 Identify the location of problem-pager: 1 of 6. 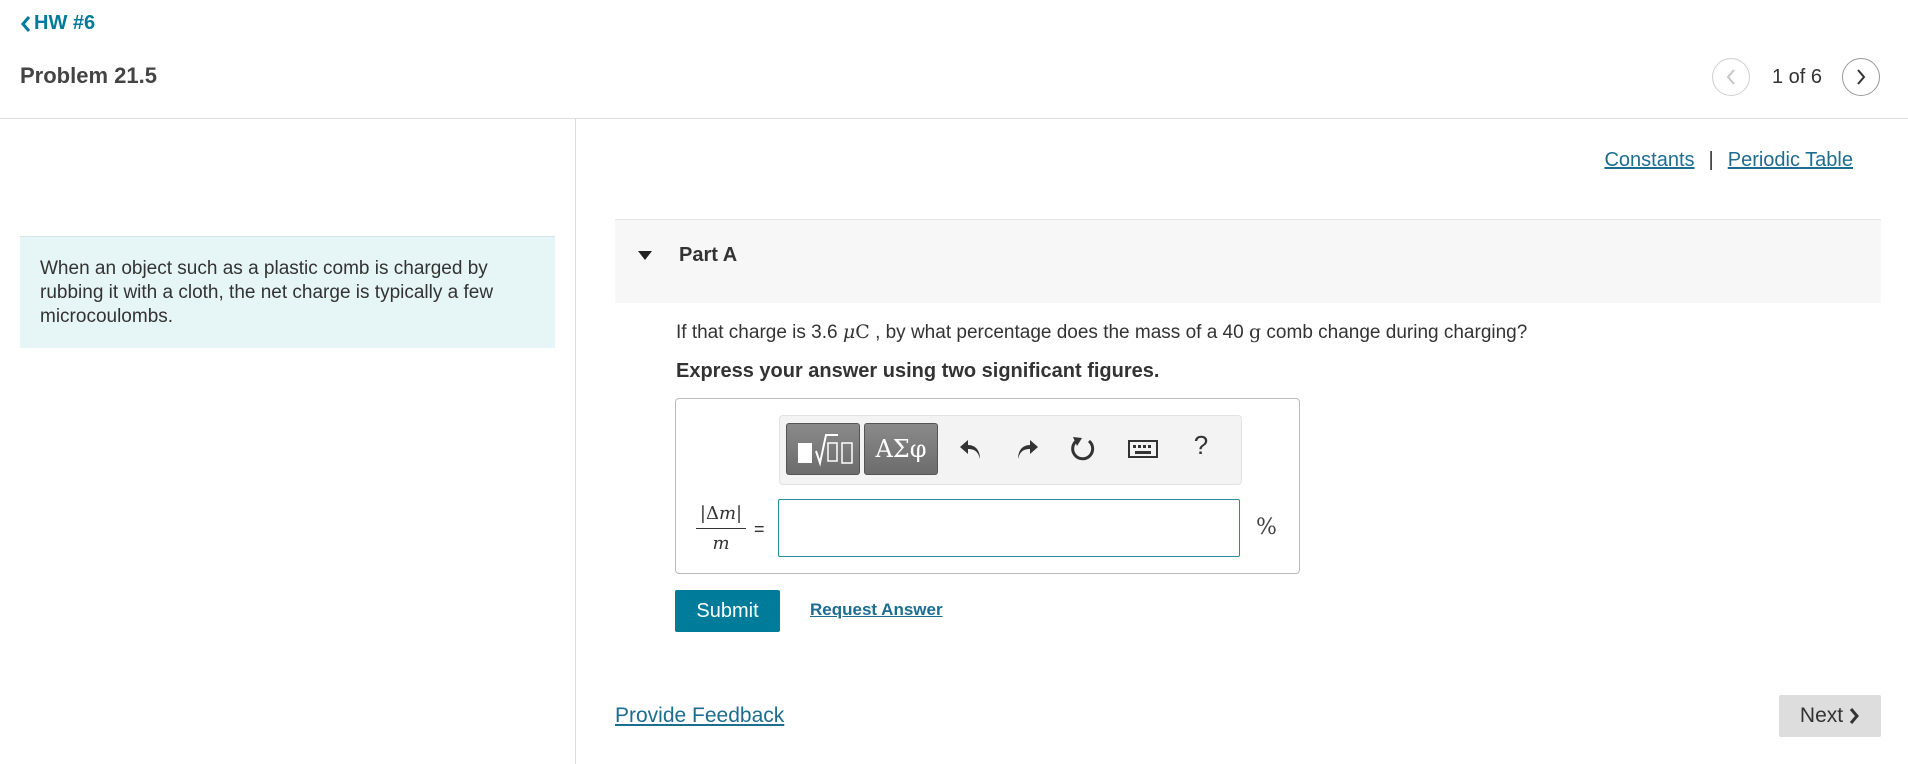
(1795, 77).